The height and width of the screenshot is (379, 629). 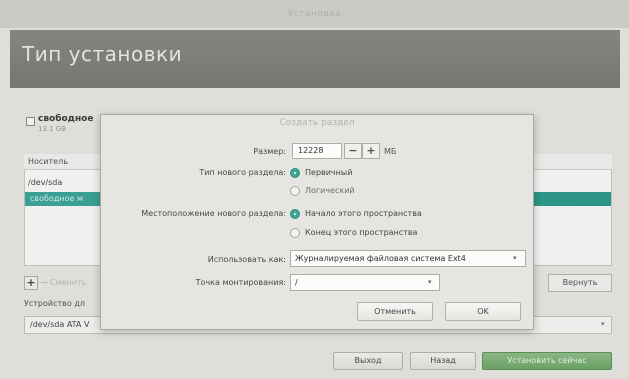 What do you see at coordinates (371, 151) in the screenshot?
I see `size-increase-button: +` at bounding box center [371, 151].